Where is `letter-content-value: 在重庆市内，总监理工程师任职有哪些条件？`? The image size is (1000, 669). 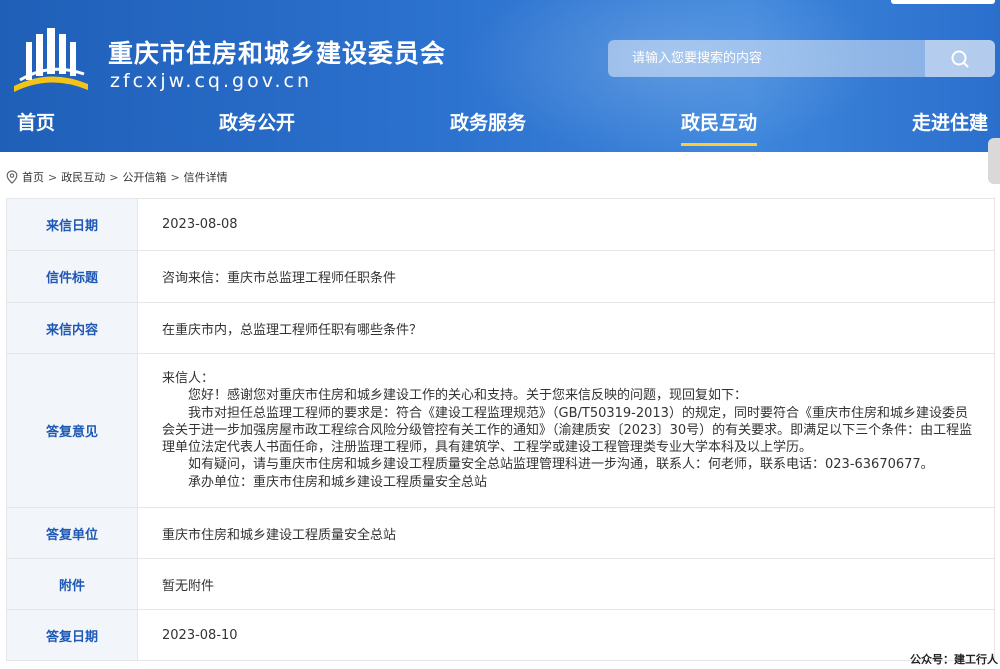
letter-content-value: 在重庆市内，总监理工程师任职有哪些条件？ is located at coordinates (566, 328).